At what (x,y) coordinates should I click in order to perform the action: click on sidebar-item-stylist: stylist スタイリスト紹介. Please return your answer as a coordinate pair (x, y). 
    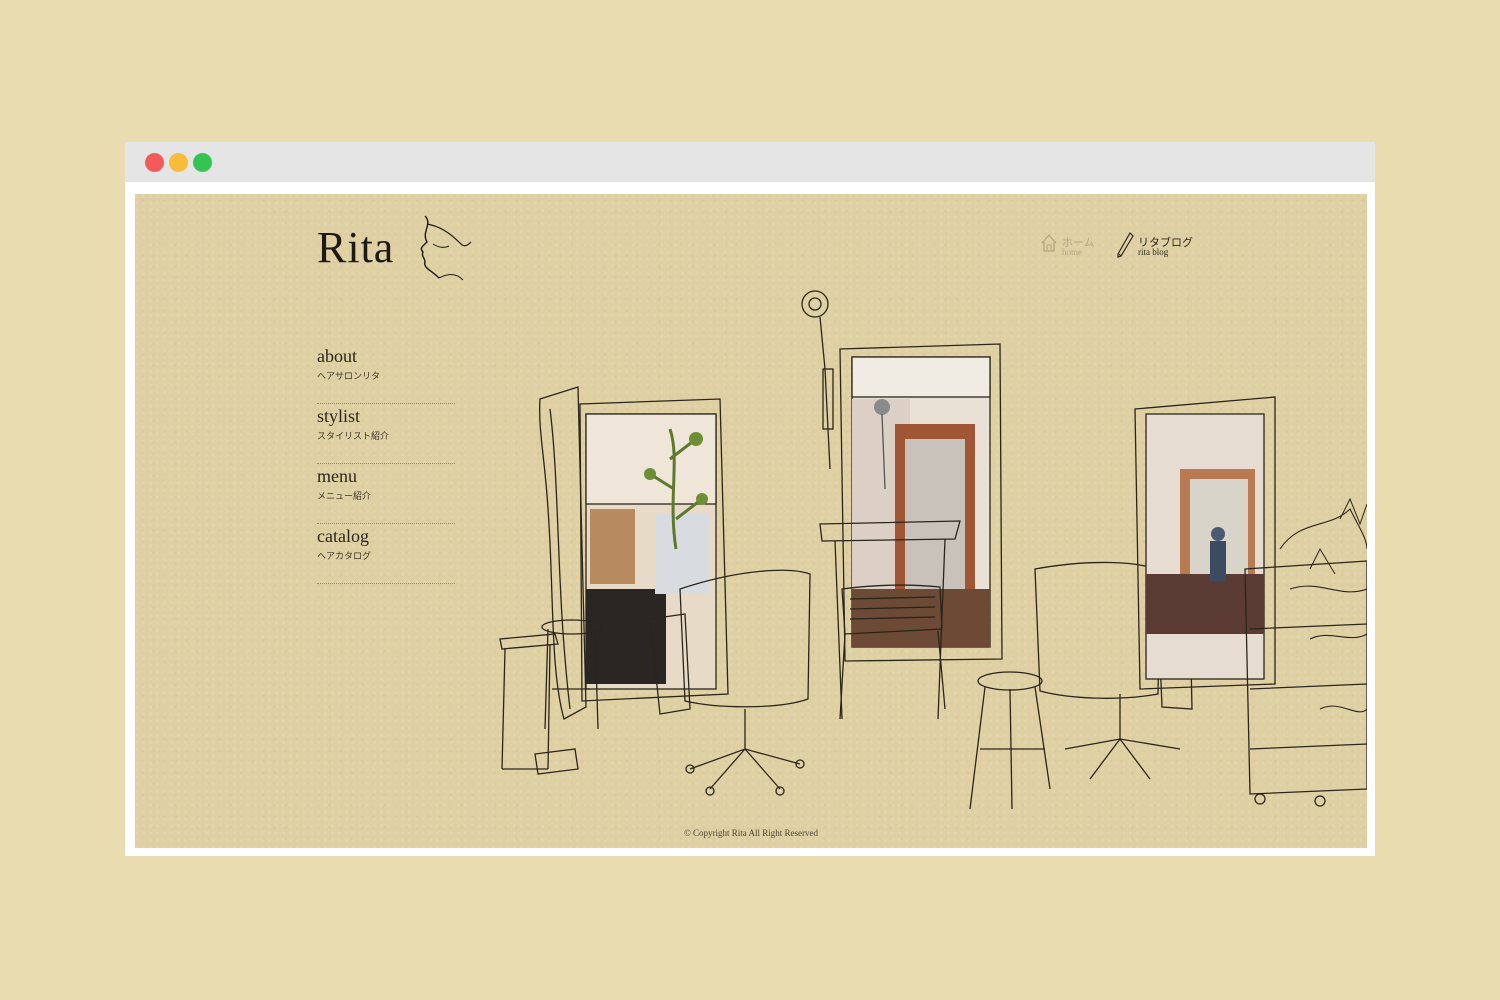
    Looking at the image, I should click on (386, 434).